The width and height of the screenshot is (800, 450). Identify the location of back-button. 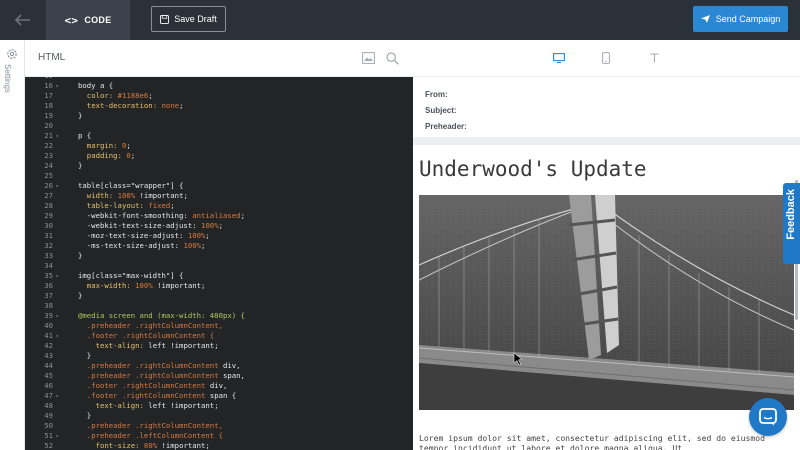
(23, 20).